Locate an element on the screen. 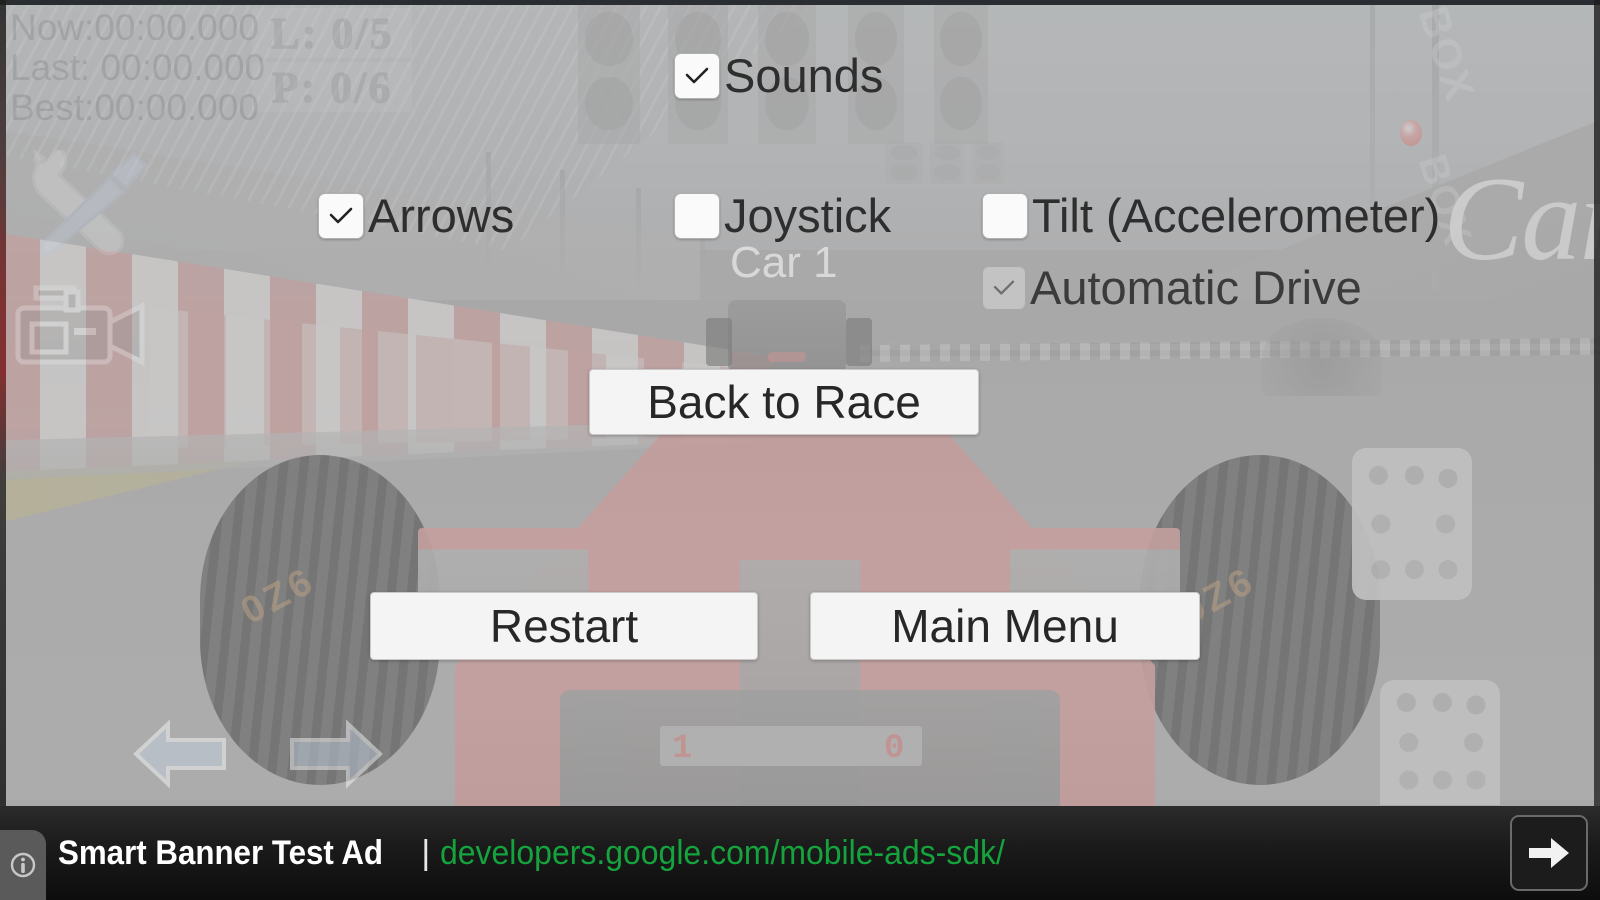 The height and width of the screenshot is (900, 1600). ad-title: Smart Banner Test Ad is located at coordinates (221, 852).